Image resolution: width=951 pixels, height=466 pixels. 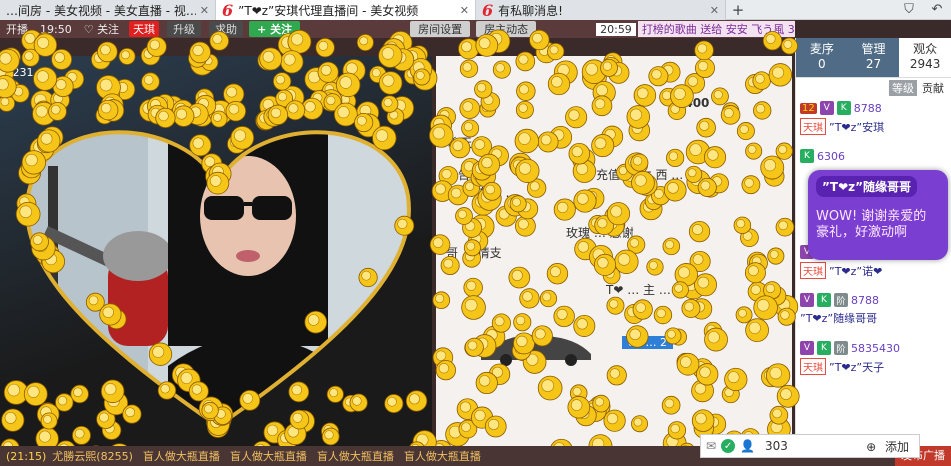 I want to click on user-name: ”T❤z”天子, so click(x=857, y=367).